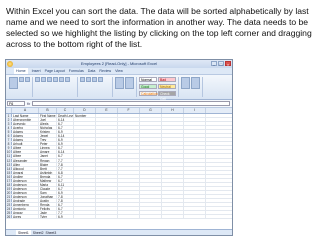 The height and width of the screenshot is (240, 320). I want to click on tab-formulas: Formulas, so click(76, 71).